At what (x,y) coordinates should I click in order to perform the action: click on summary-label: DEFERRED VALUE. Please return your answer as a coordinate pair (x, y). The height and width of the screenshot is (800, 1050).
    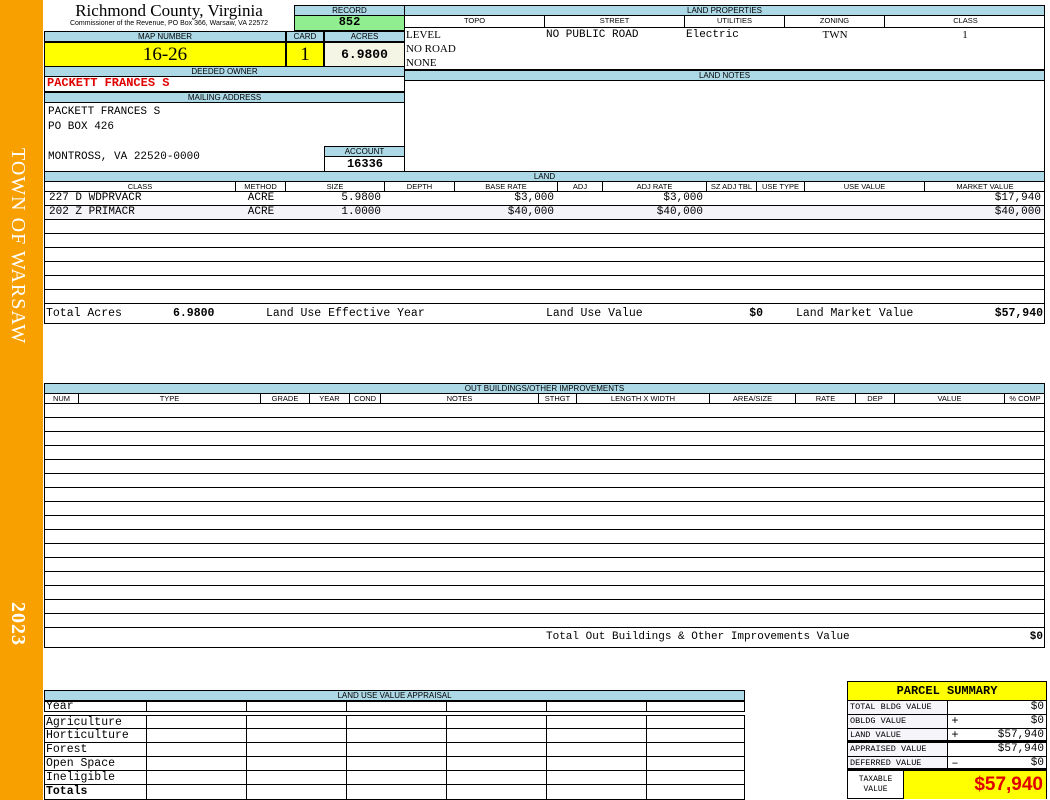
    Looking at the image, I should click on (898, 762).